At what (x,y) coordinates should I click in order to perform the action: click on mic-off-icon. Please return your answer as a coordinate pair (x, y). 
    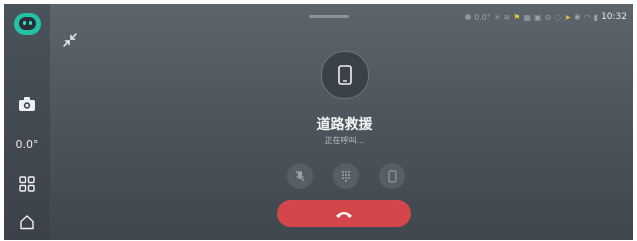
    Looking at the image, I should click on (300, 176).